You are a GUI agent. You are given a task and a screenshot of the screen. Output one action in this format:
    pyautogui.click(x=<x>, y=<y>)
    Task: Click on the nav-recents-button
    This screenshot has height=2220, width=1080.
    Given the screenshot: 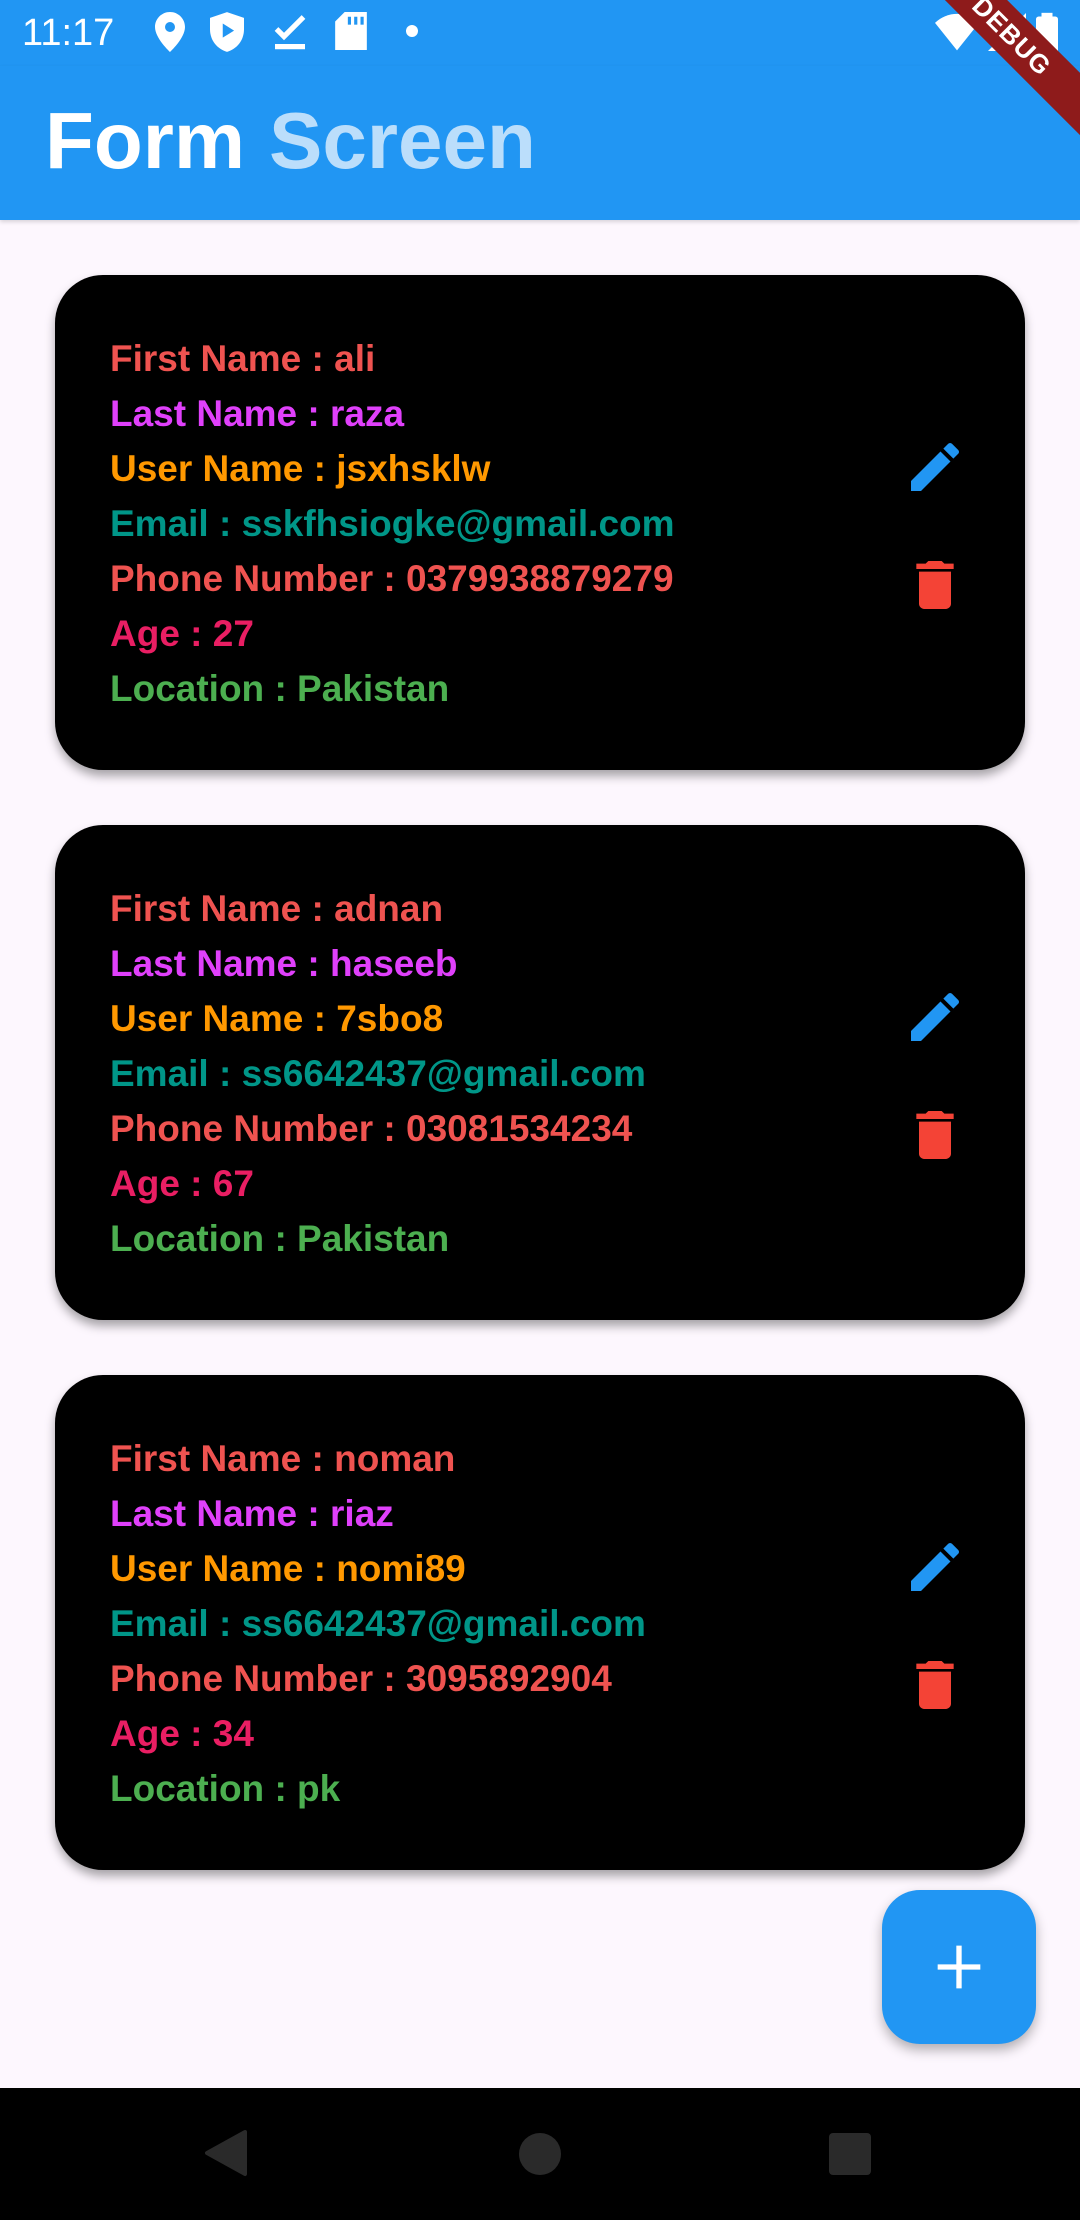 What is the action you would take?
    pyautogui.click(x=850, y=2156)
    